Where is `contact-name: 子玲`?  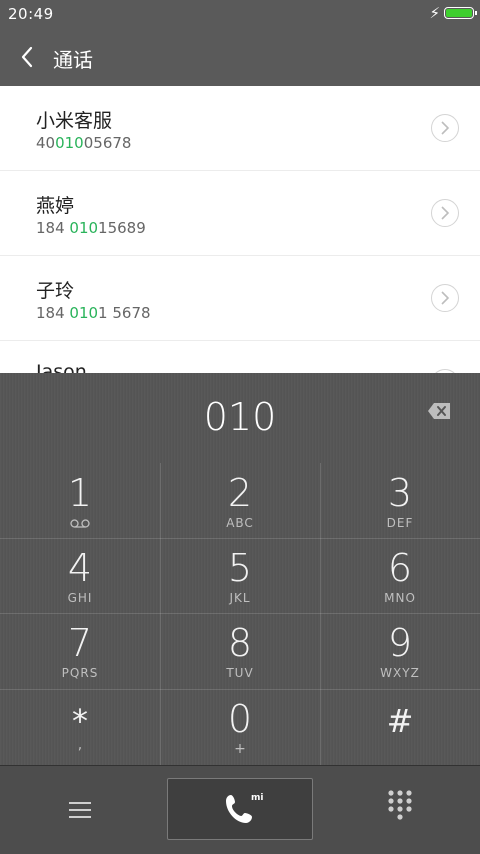
contact-name: 子玲 is located at coordinates (55, 291).